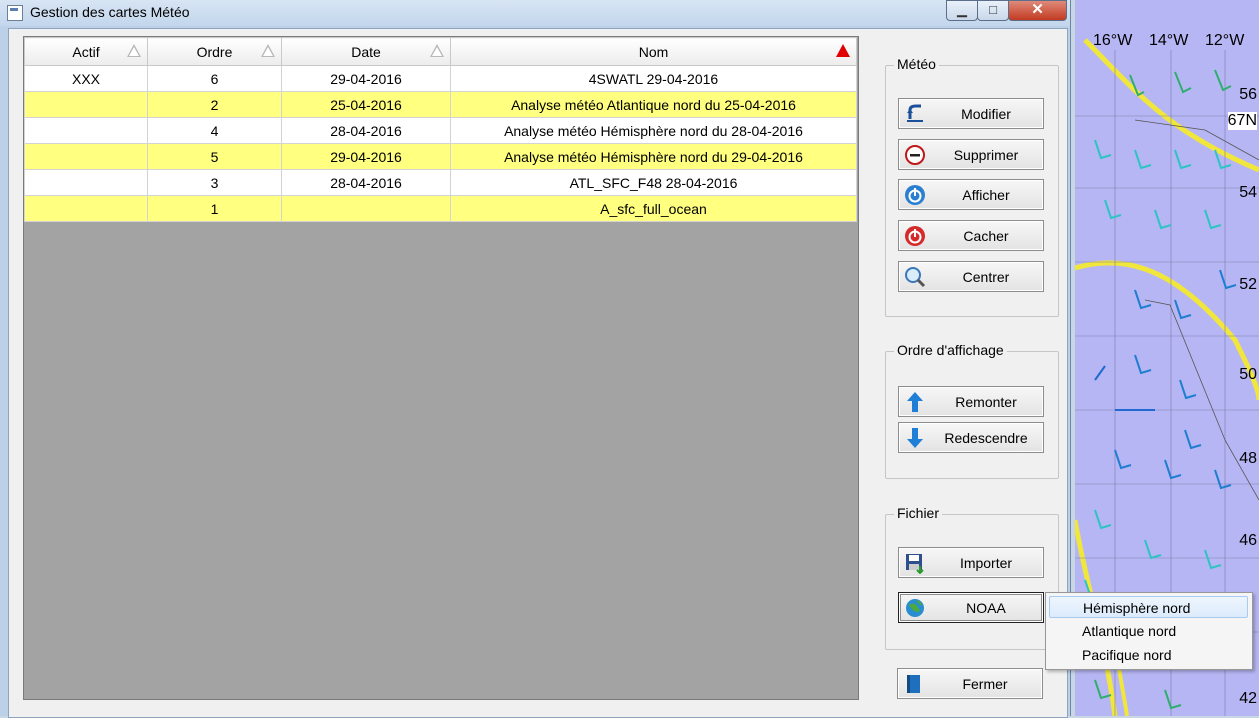  What do you see at coordinates (653, 78) in the screenshot?
I see `cell-nom: 4SWATL 29-04-2016` at bounding box center [653, 78].